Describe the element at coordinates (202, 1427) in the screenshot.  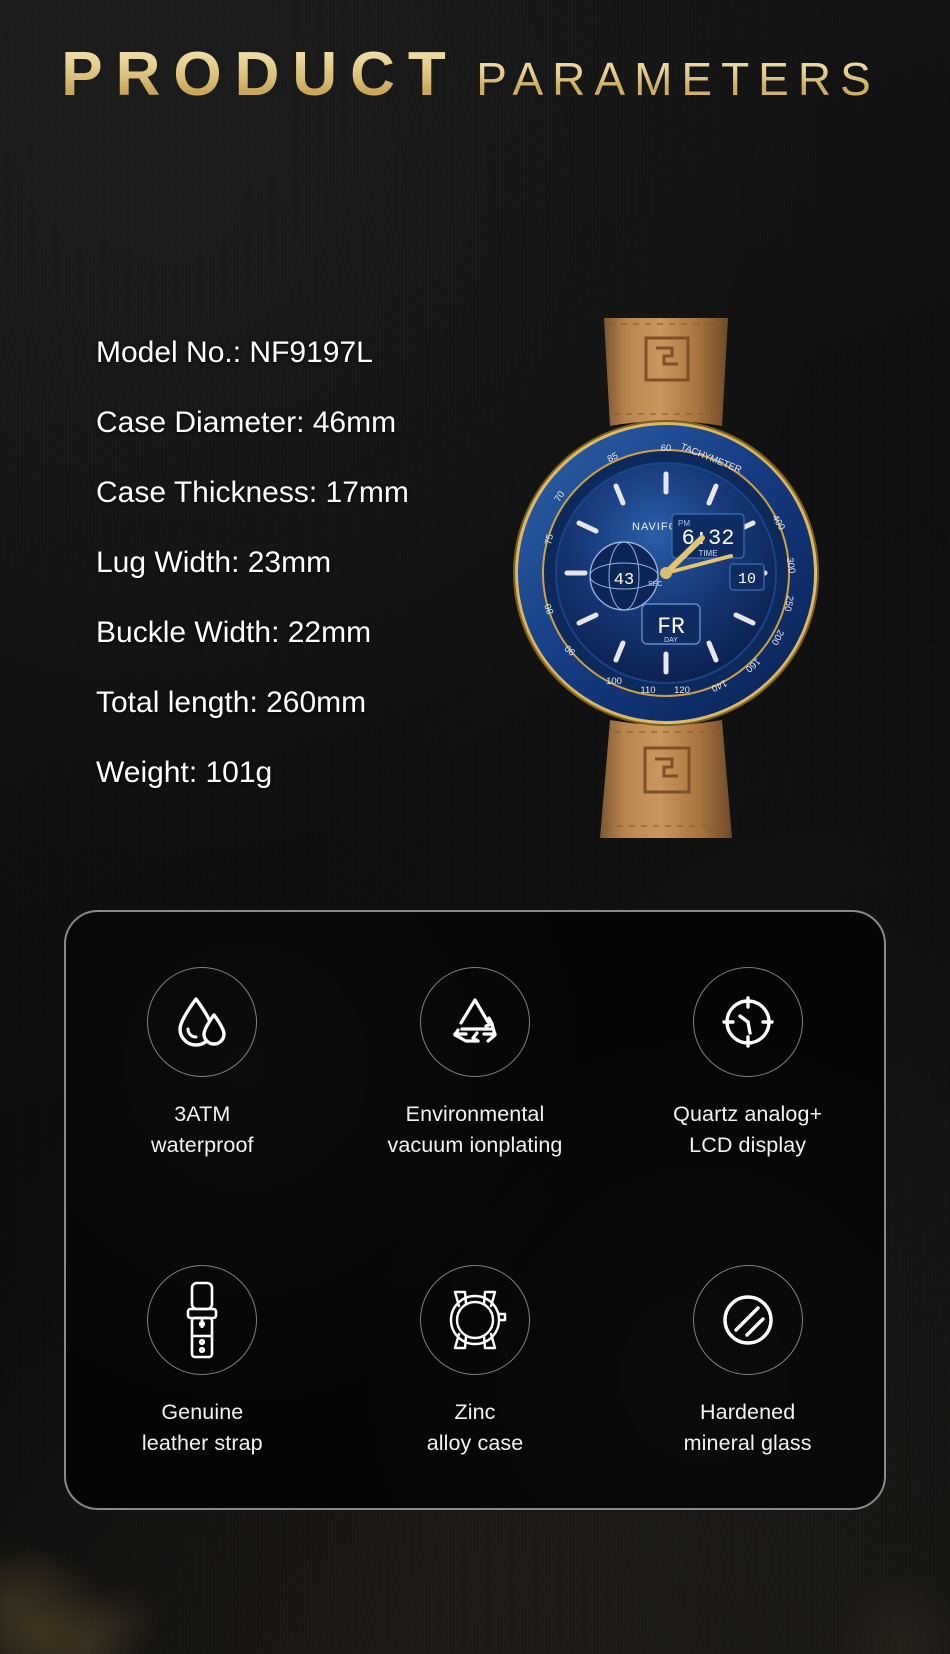
I see `feature-caption-leather-strap: Genuine leather strap` at that location.